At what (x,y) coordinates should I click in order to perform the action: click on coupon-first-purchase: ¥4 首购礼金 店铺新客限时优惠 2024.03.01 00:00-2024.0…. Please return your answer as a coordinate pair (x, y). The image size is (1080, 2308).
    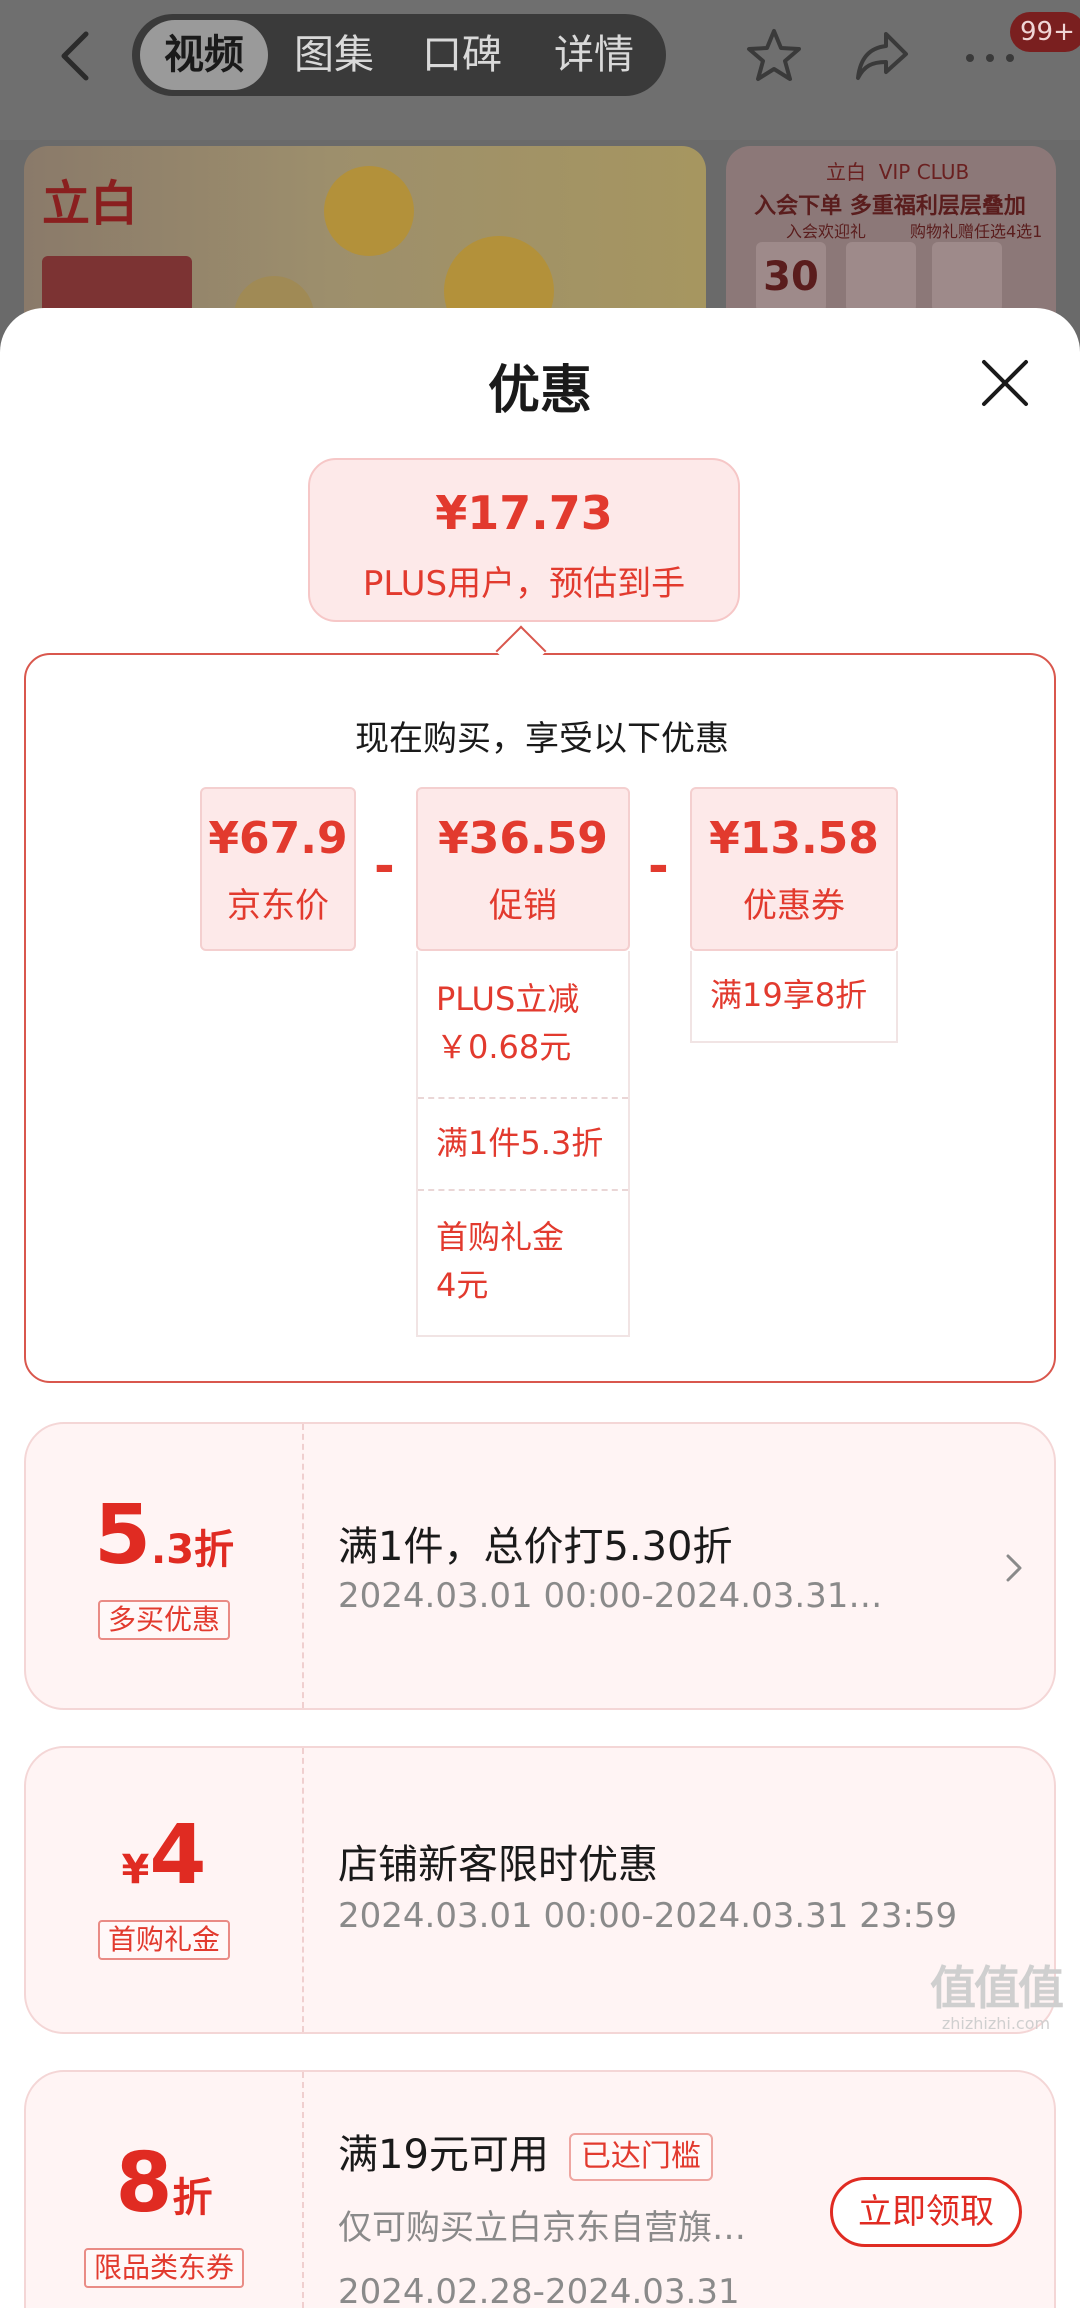
    Looking at the image, I should click on (540, 1890).